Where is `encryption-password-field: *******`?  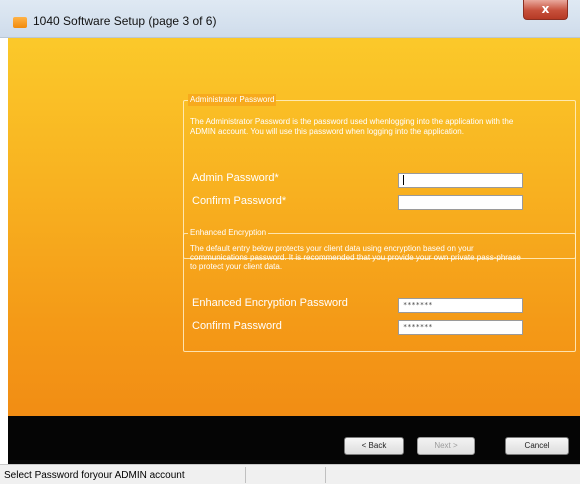
encryption-password-field: ******* is located at coordinates (460, 305).